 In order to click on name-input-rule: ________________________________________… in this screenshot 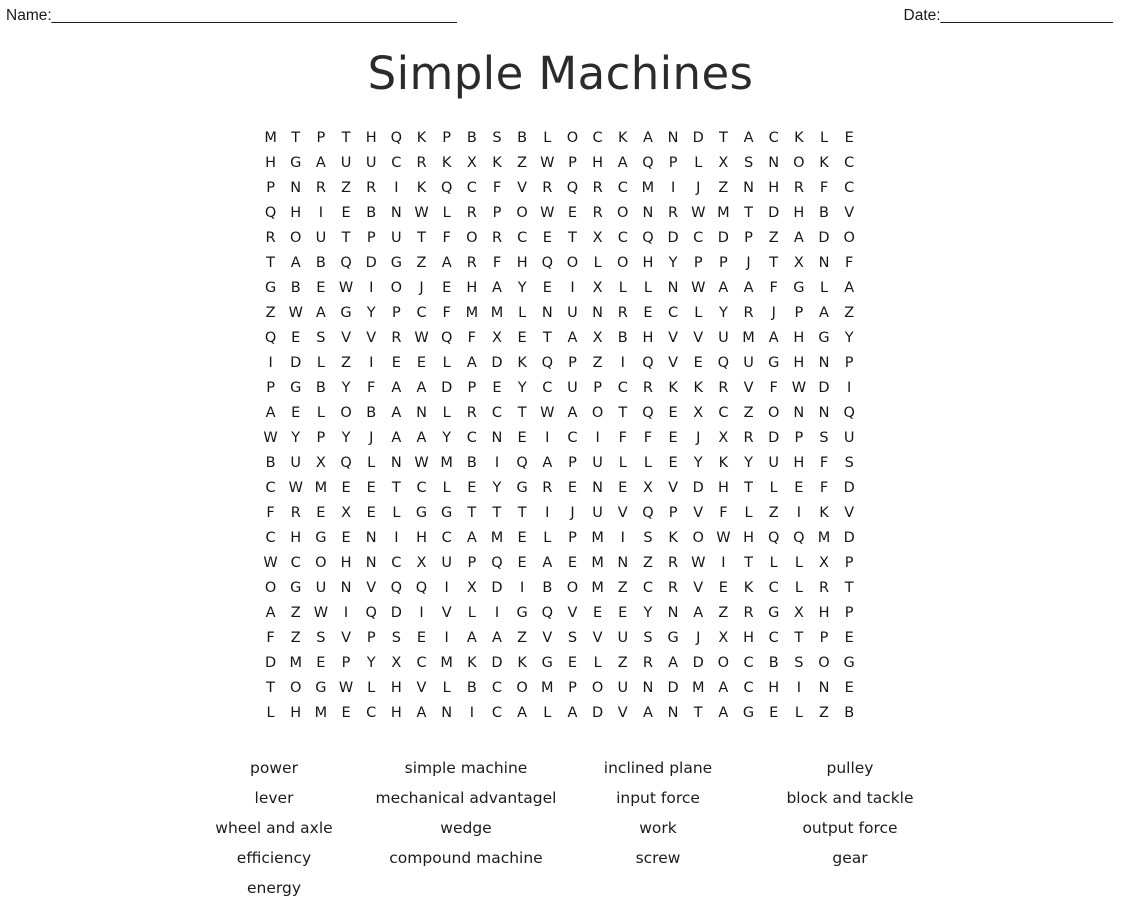, I will do `click(254, 16)`.